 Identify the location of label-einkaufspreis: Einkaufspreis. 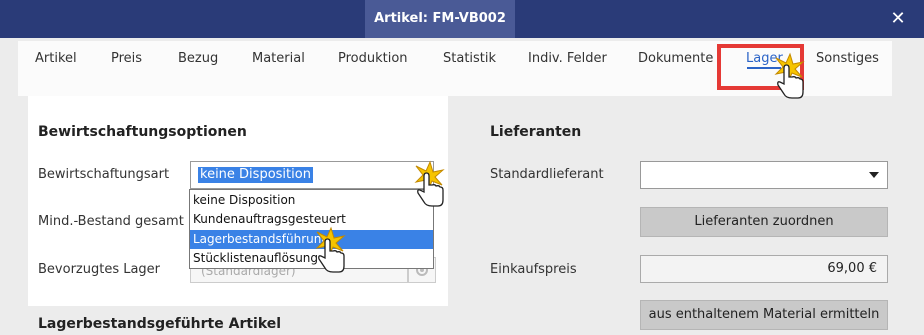
(533, 269).